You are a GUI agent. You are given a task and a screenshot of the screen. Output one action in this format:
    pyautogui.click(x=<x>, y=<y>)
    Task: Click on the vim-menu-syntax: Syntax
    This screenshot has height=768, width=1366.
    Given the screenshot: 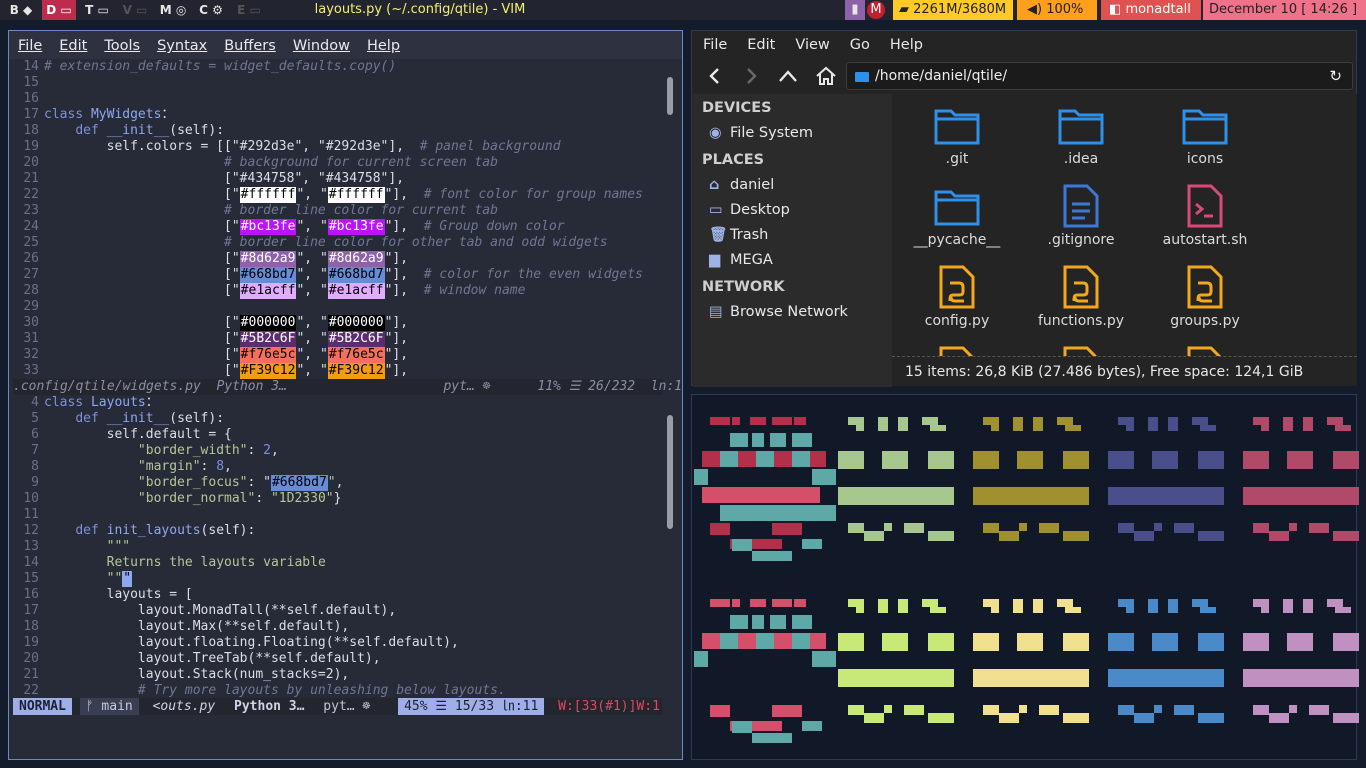 What is the action you would take?
    pyautogui.click(x=181, y=42)
    